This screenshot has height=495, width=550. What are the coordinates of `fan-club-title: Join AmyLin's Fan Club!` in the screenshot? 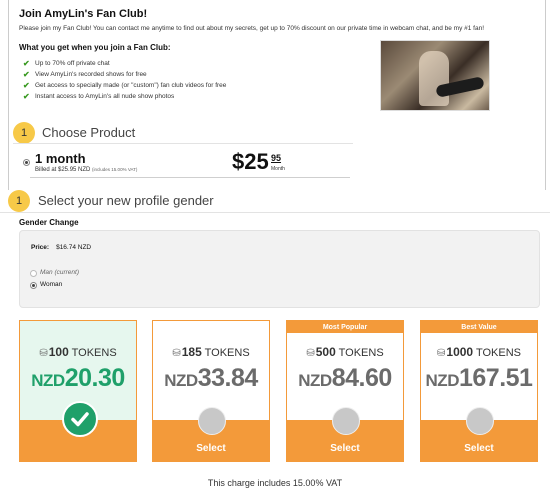 It's located at (83, 14).